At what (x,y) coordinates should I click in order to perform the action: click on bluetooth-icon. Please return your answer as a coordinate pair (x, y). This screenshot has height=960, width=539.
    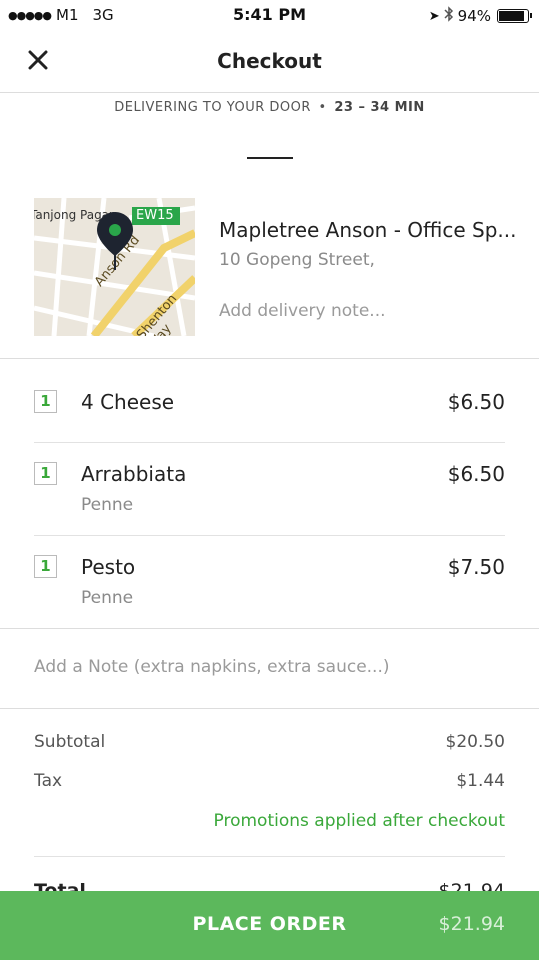
    Looking at the image, I should click on (449, 16).